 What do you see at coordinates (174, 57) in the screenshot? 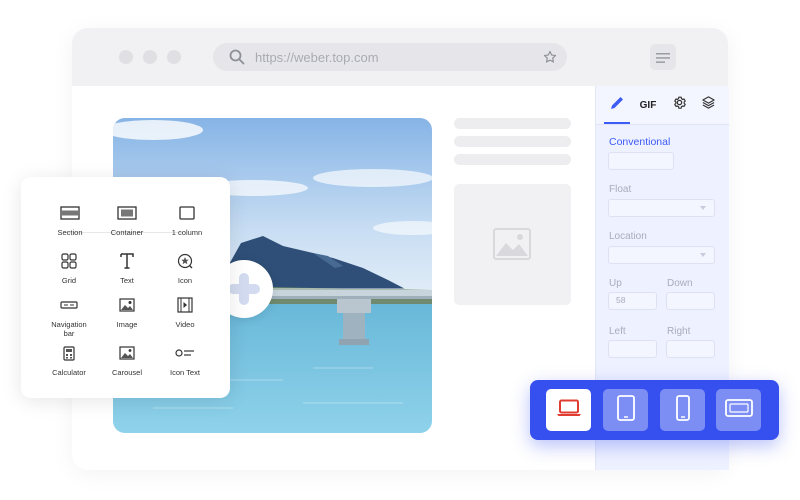
I see `window-dot-maximize` at bounding box center [174, 57].